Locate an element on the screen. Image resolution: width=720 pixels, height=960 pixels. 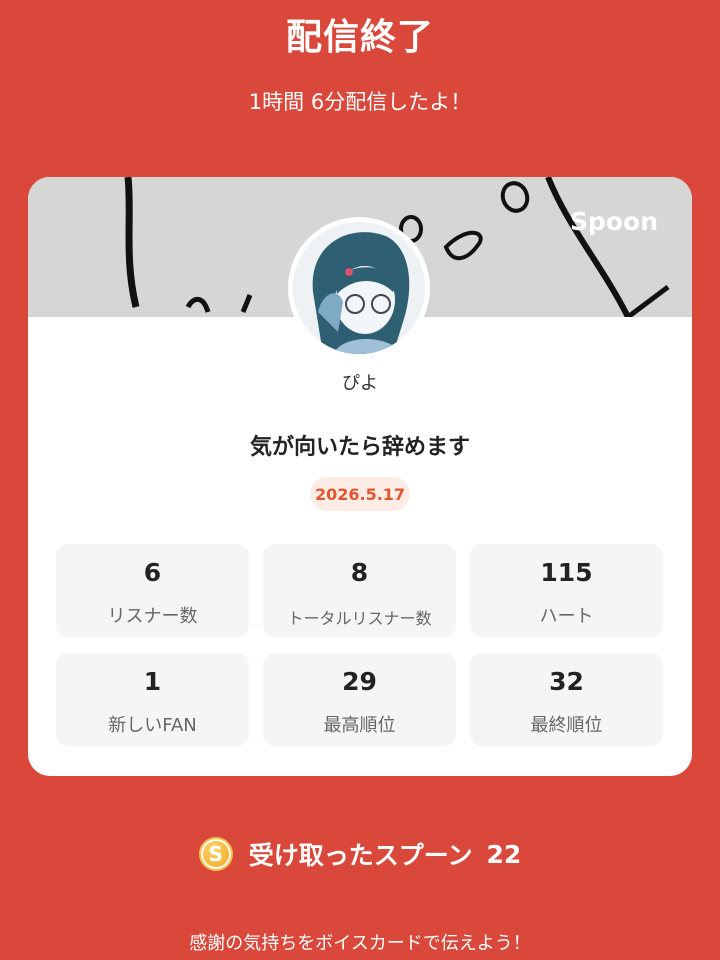
stat-value: 1 is located at coordinates (152, 681).